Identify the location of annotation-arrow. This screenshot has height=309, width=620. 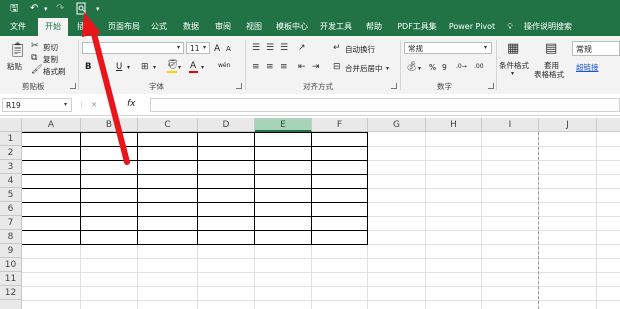
(106, 88).